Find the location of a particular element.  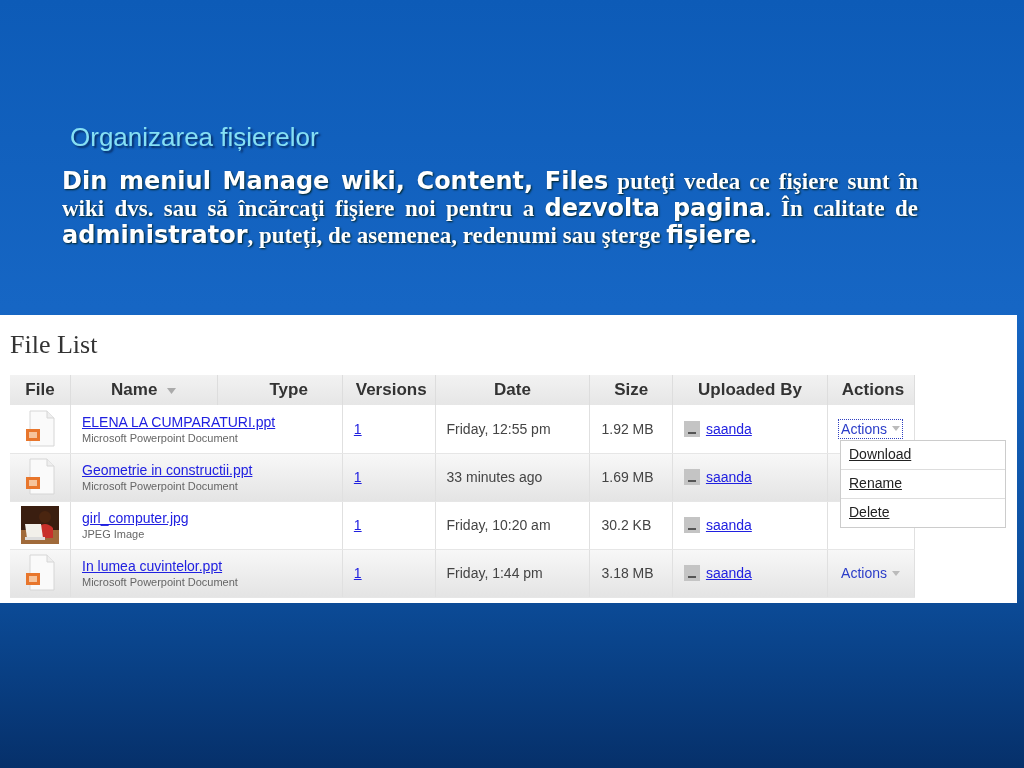

size-text: 30.2 KB is located at coordinates (626, 525).